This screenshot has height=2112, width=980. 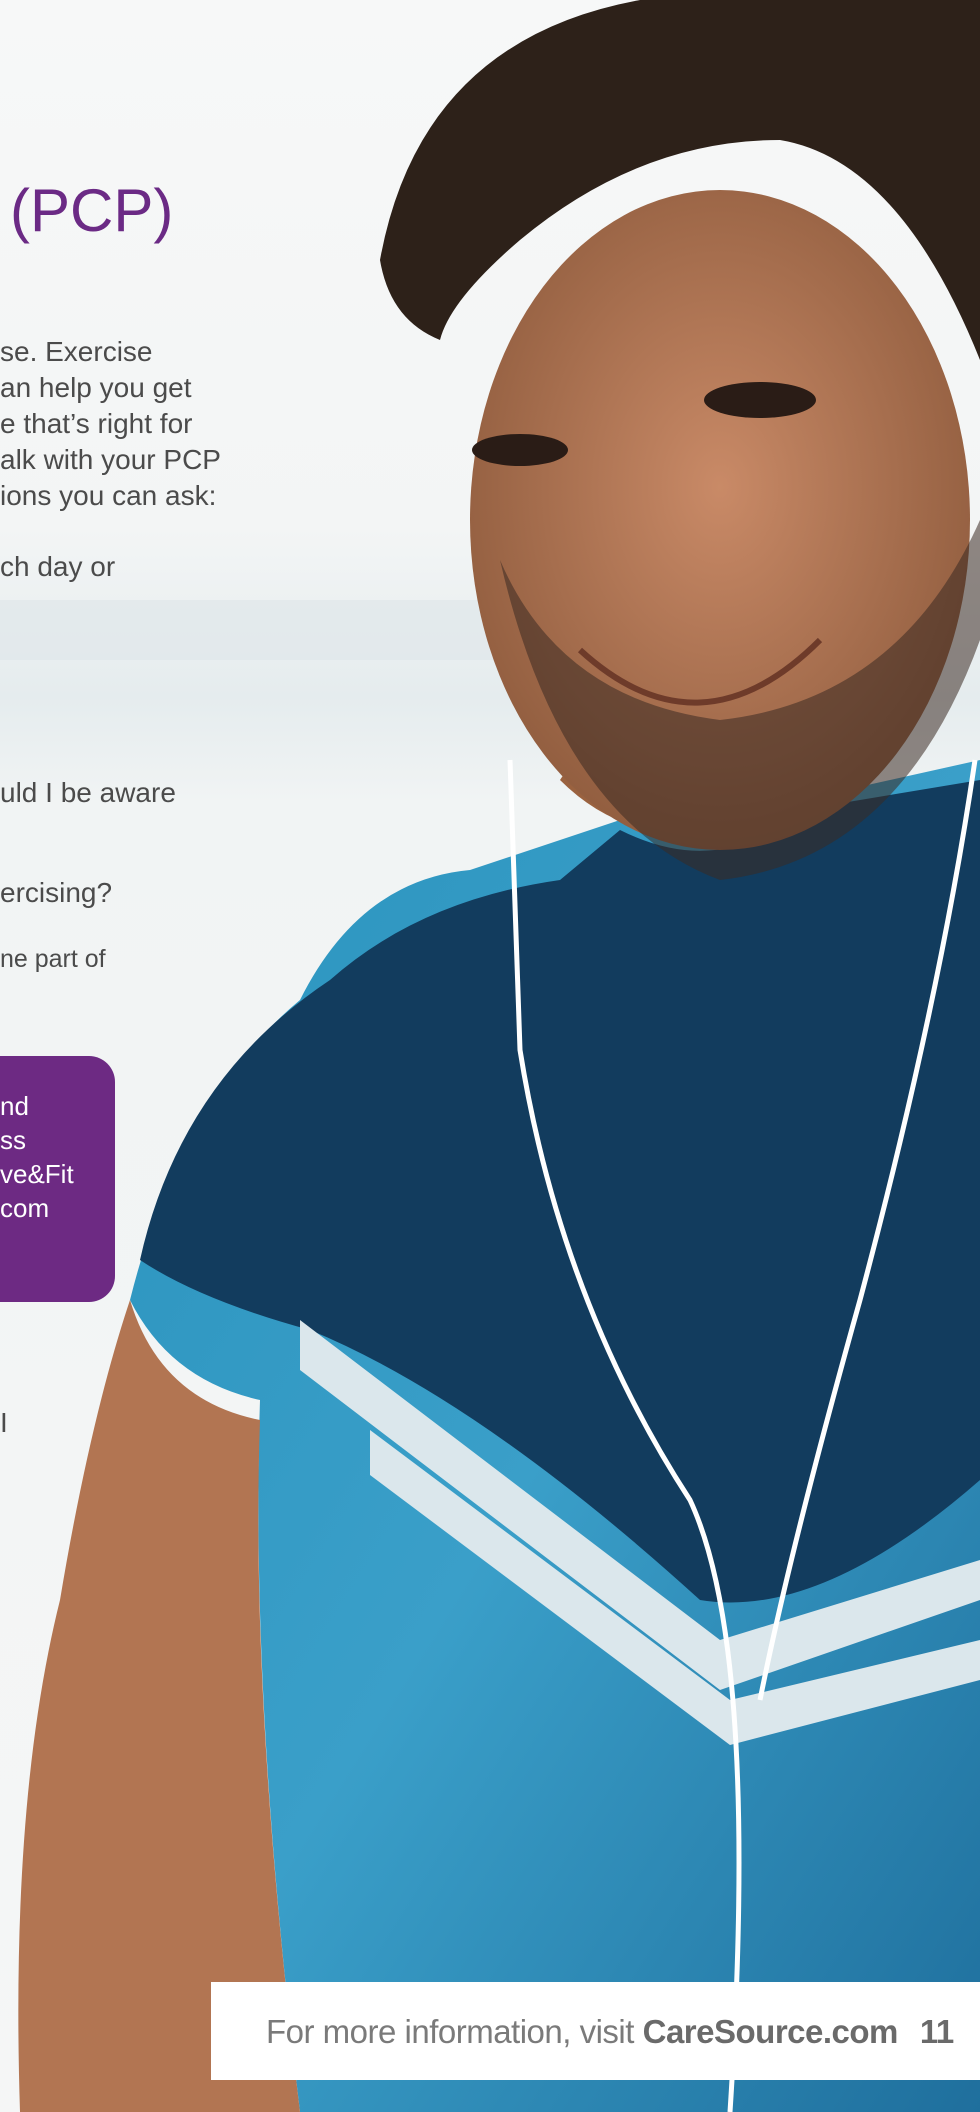 I want to click on intro-line: e that’s right for, so click(x=96, y=423).